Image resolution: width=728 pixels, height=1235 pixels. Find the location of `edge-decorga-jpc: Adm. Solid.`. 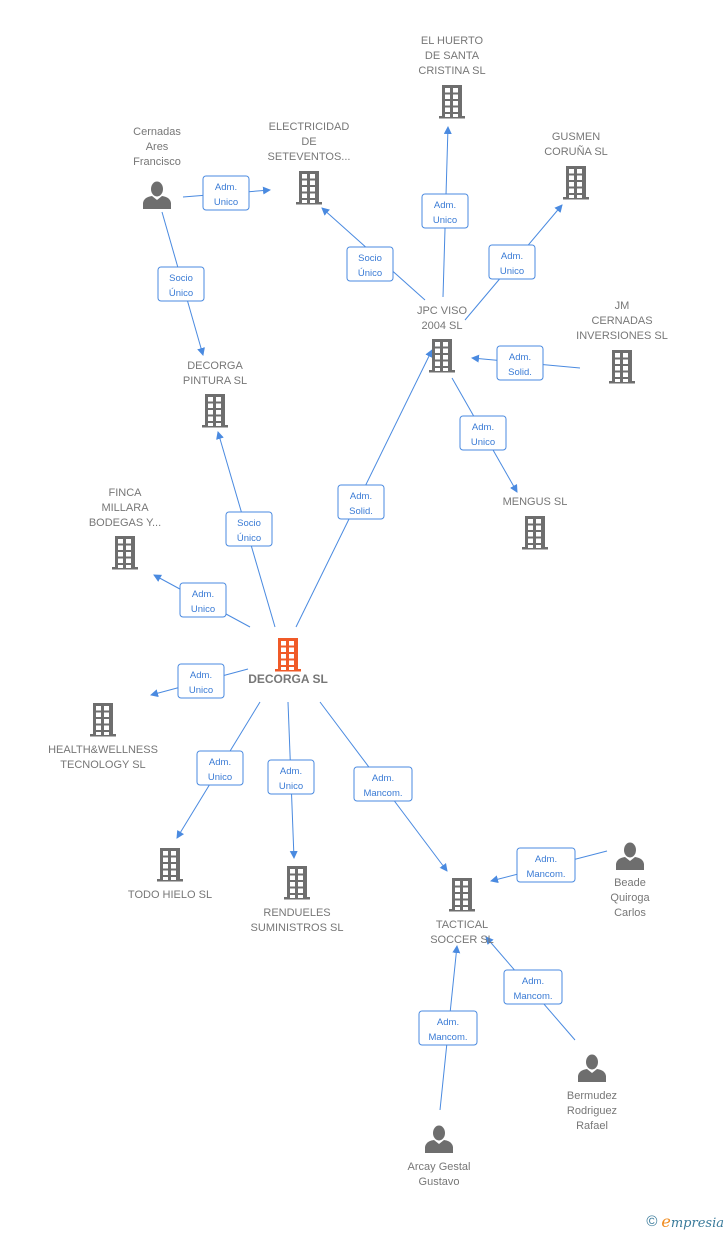

edge-decorga-jpc: Adm. Solid. is located at coordinates (364, 488).